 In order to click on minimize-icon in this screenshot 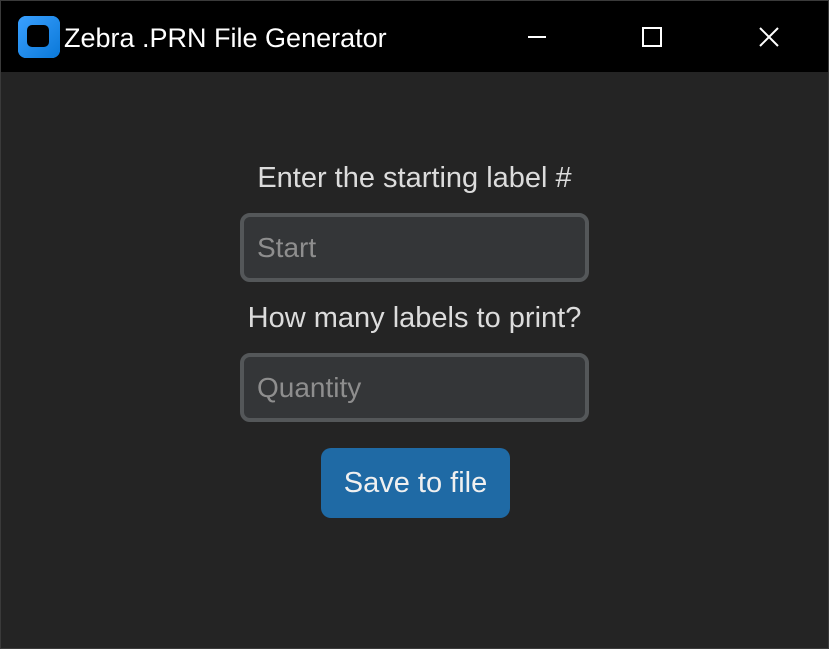, I will do `click(537, 37)`.